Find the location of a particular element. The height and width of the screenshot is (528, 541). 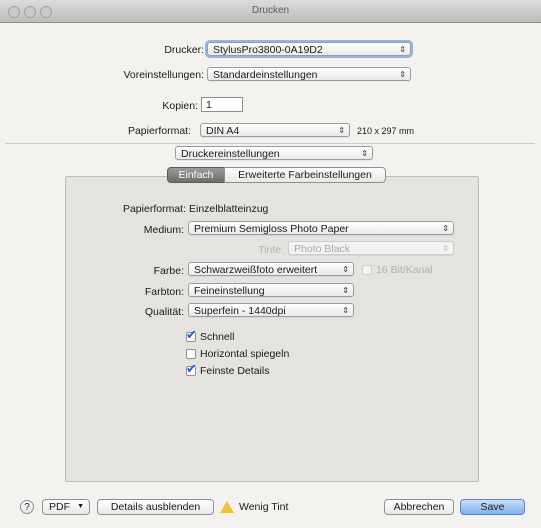

paper-dimensions: 210 x 297 mm is located at coordinates (386, 131).